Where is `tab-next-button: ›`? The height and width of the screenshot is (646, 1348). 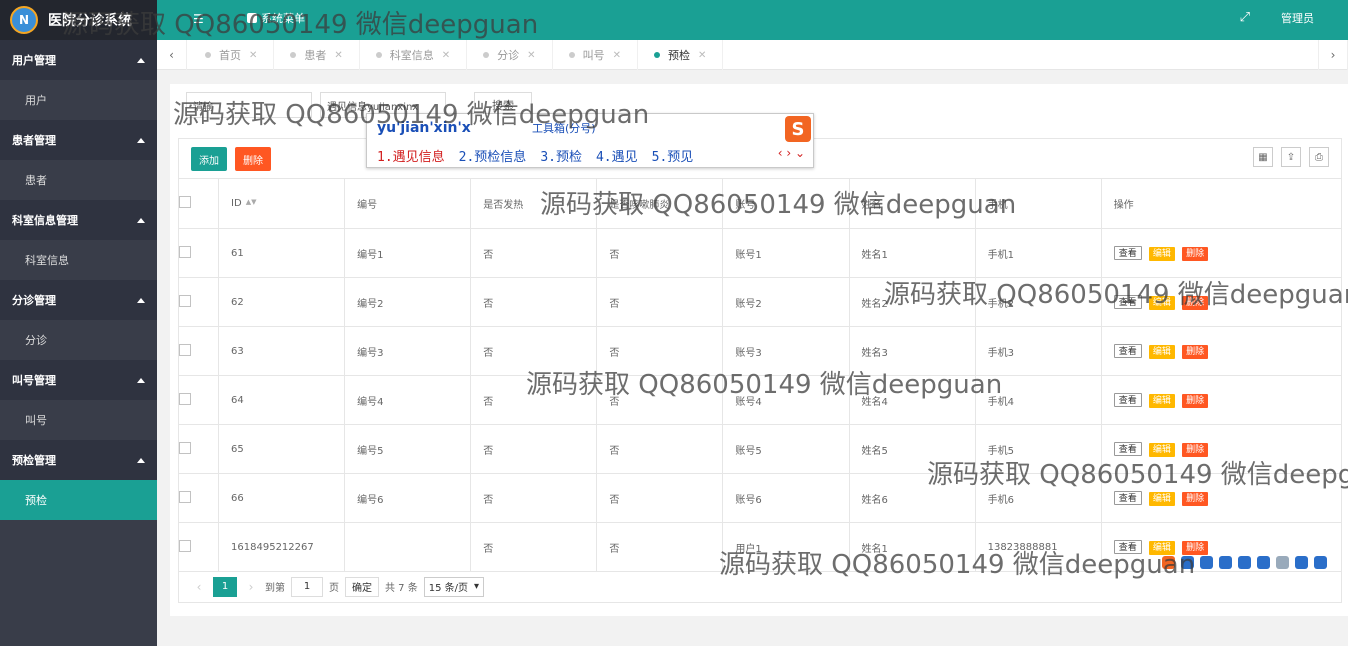 tab-next-button: › is located at coordinates (1333, 55).